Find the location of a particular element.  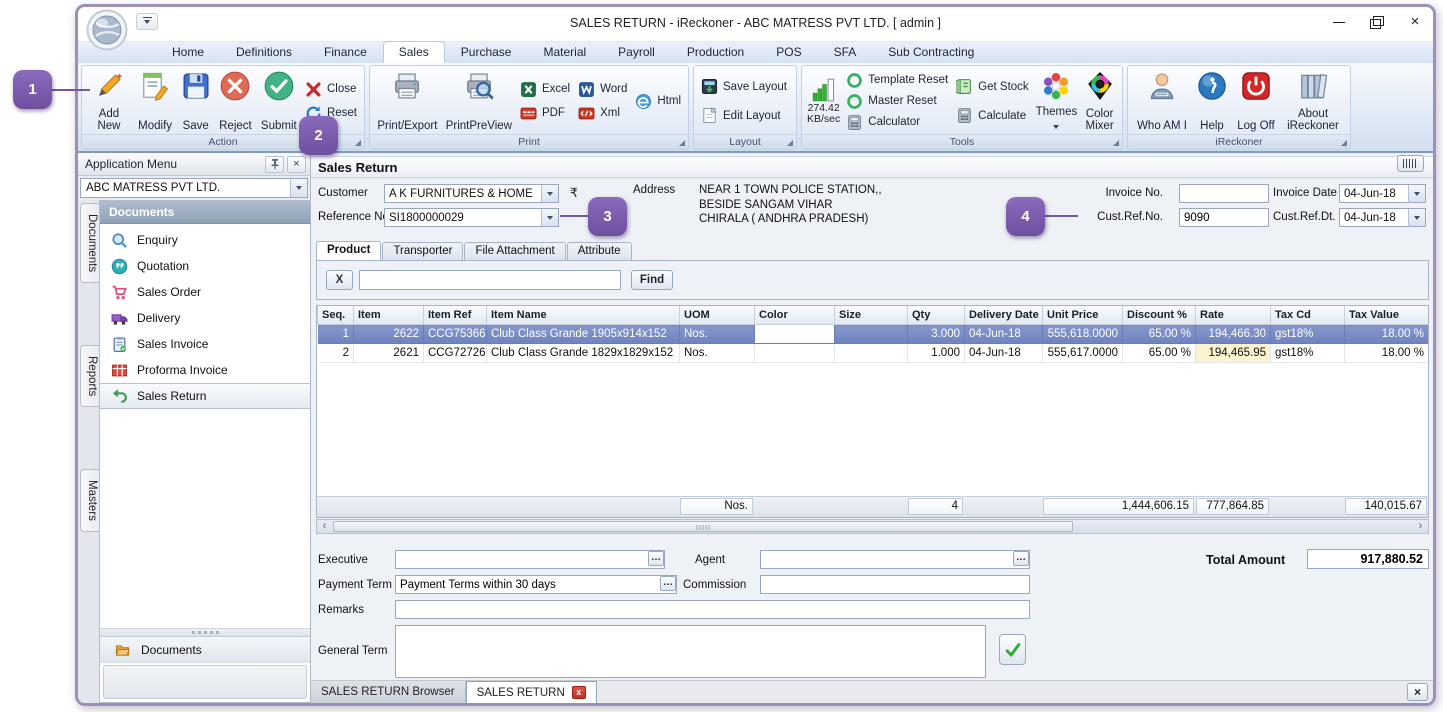

cell-size is located at coordinates (871, 353).